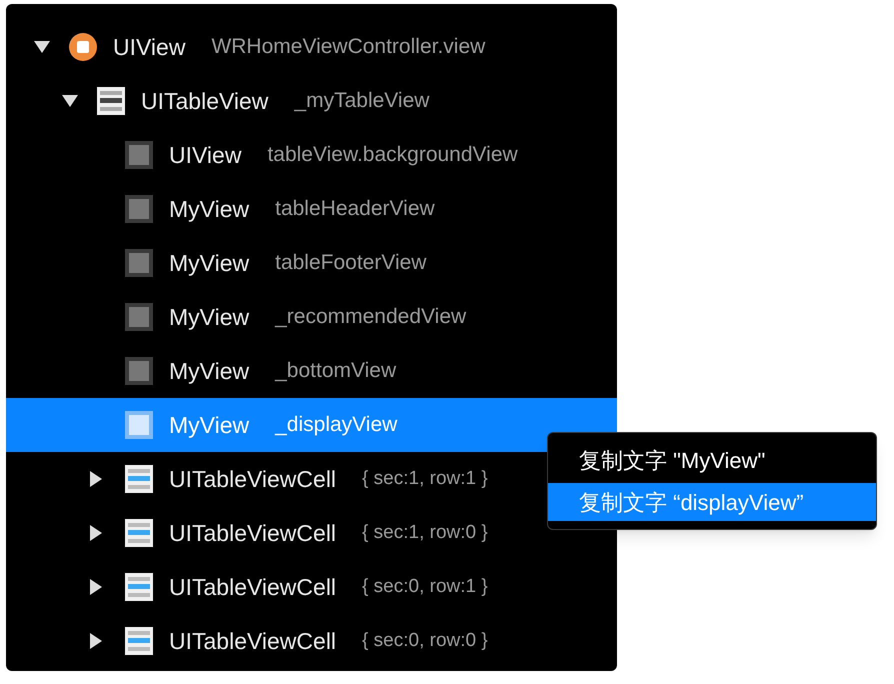 The height and width of the screenshot is (684, 894). Describe the element at coordinates (111, 101) in the screenshot. I see `table-icon` at that location.